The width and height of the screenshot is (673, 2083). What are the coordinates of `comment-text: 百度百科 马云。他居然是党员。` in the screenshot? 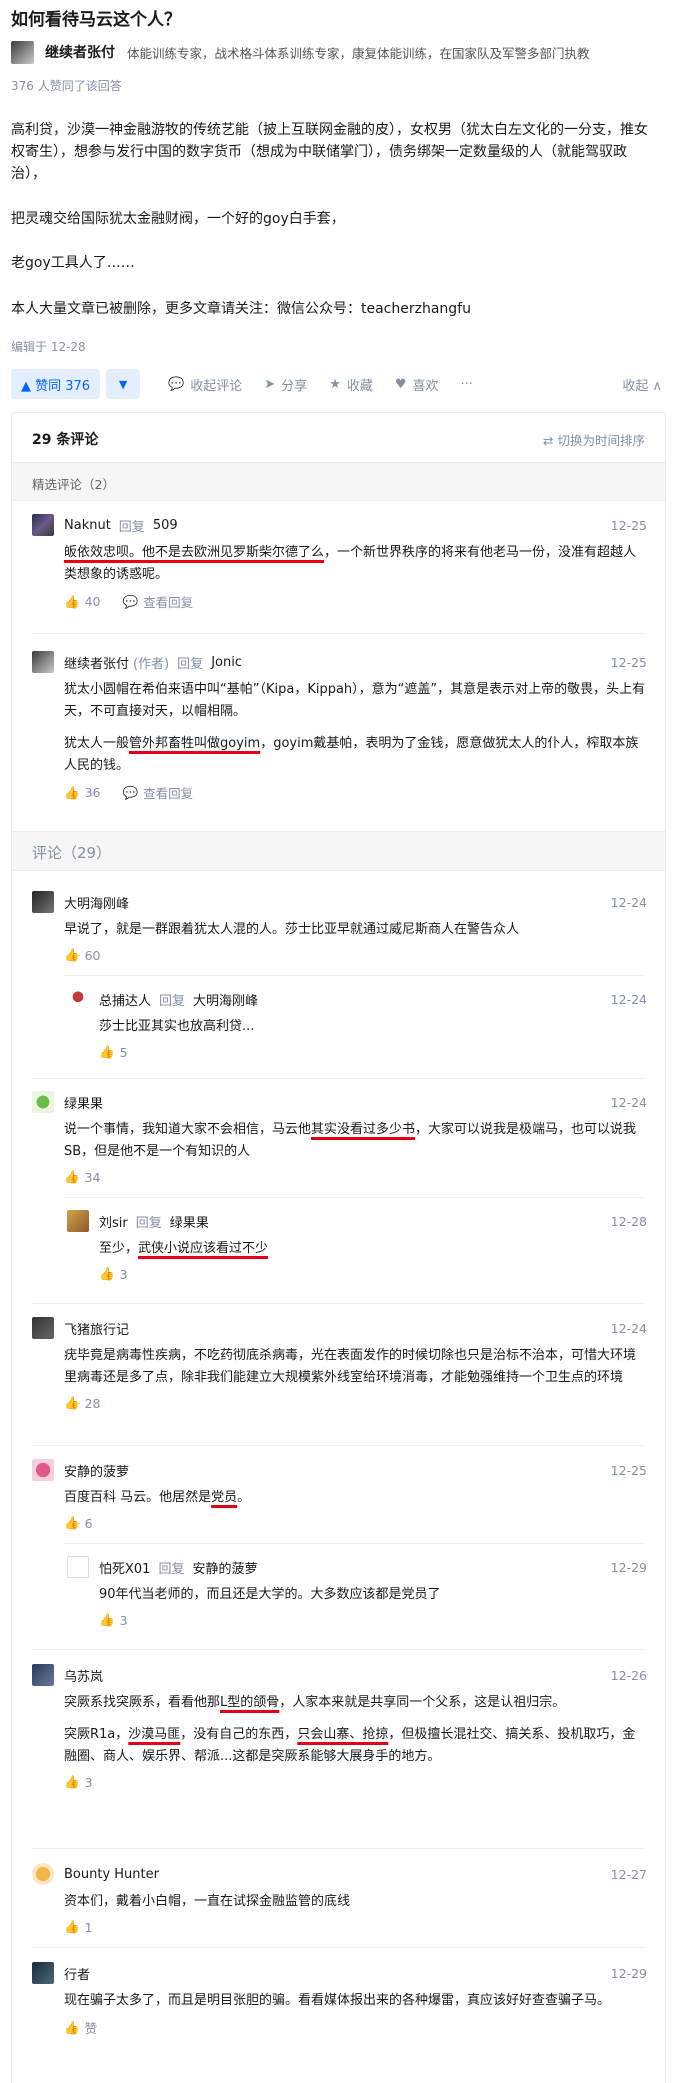 It's located at (157, 1497).